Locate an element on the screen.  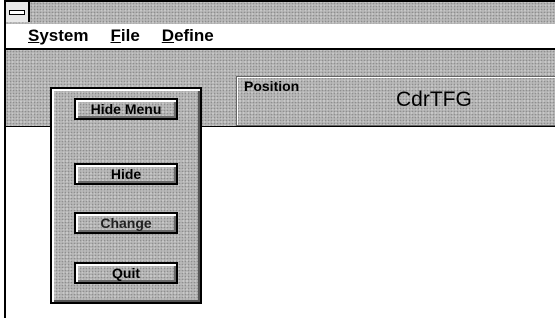
menu-bar: System File Define is located at coordinates (280, 37).